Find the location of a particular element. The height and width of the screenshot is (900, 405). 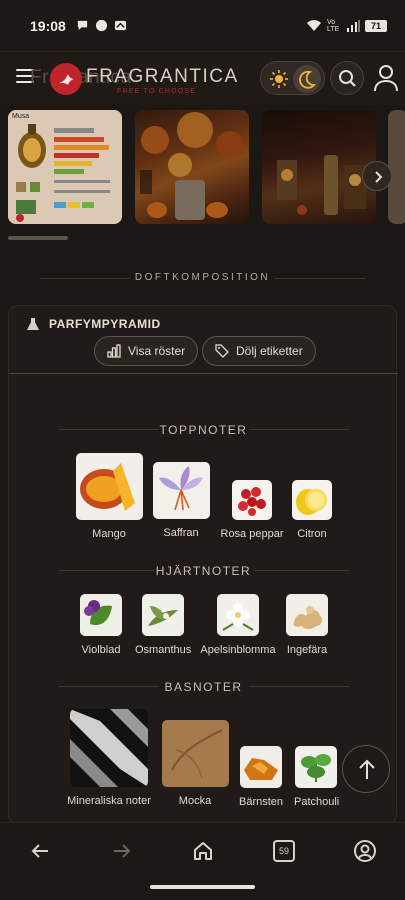

note-rosa-peppar: Rosa peppar is located at coordinates (252, 510).